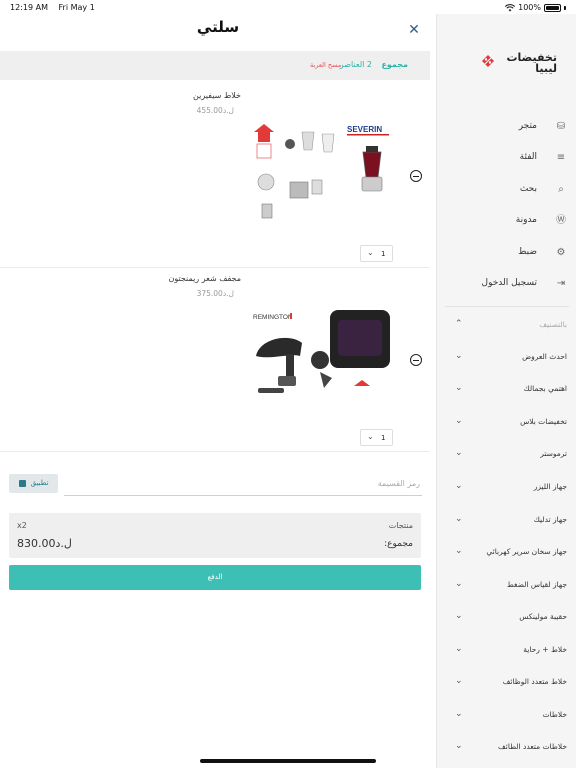 The width and height of the screenshot is (576, 768). I want to click on sidebar-item-settings: ضبط ⚙, so click(506, 254).